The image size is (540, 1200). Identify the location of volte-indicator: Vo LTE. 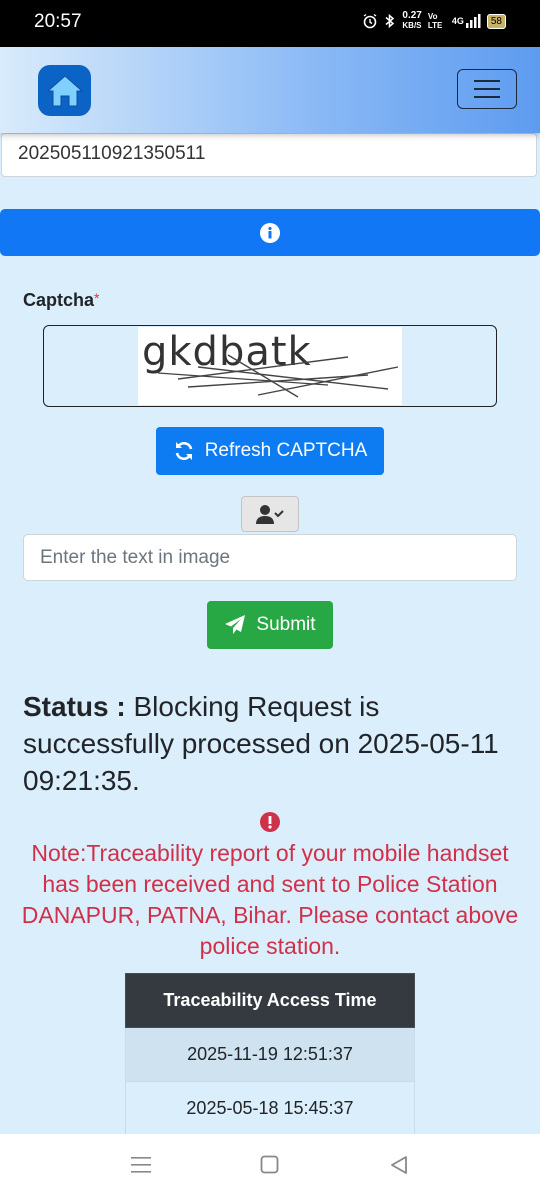
(435, 21).